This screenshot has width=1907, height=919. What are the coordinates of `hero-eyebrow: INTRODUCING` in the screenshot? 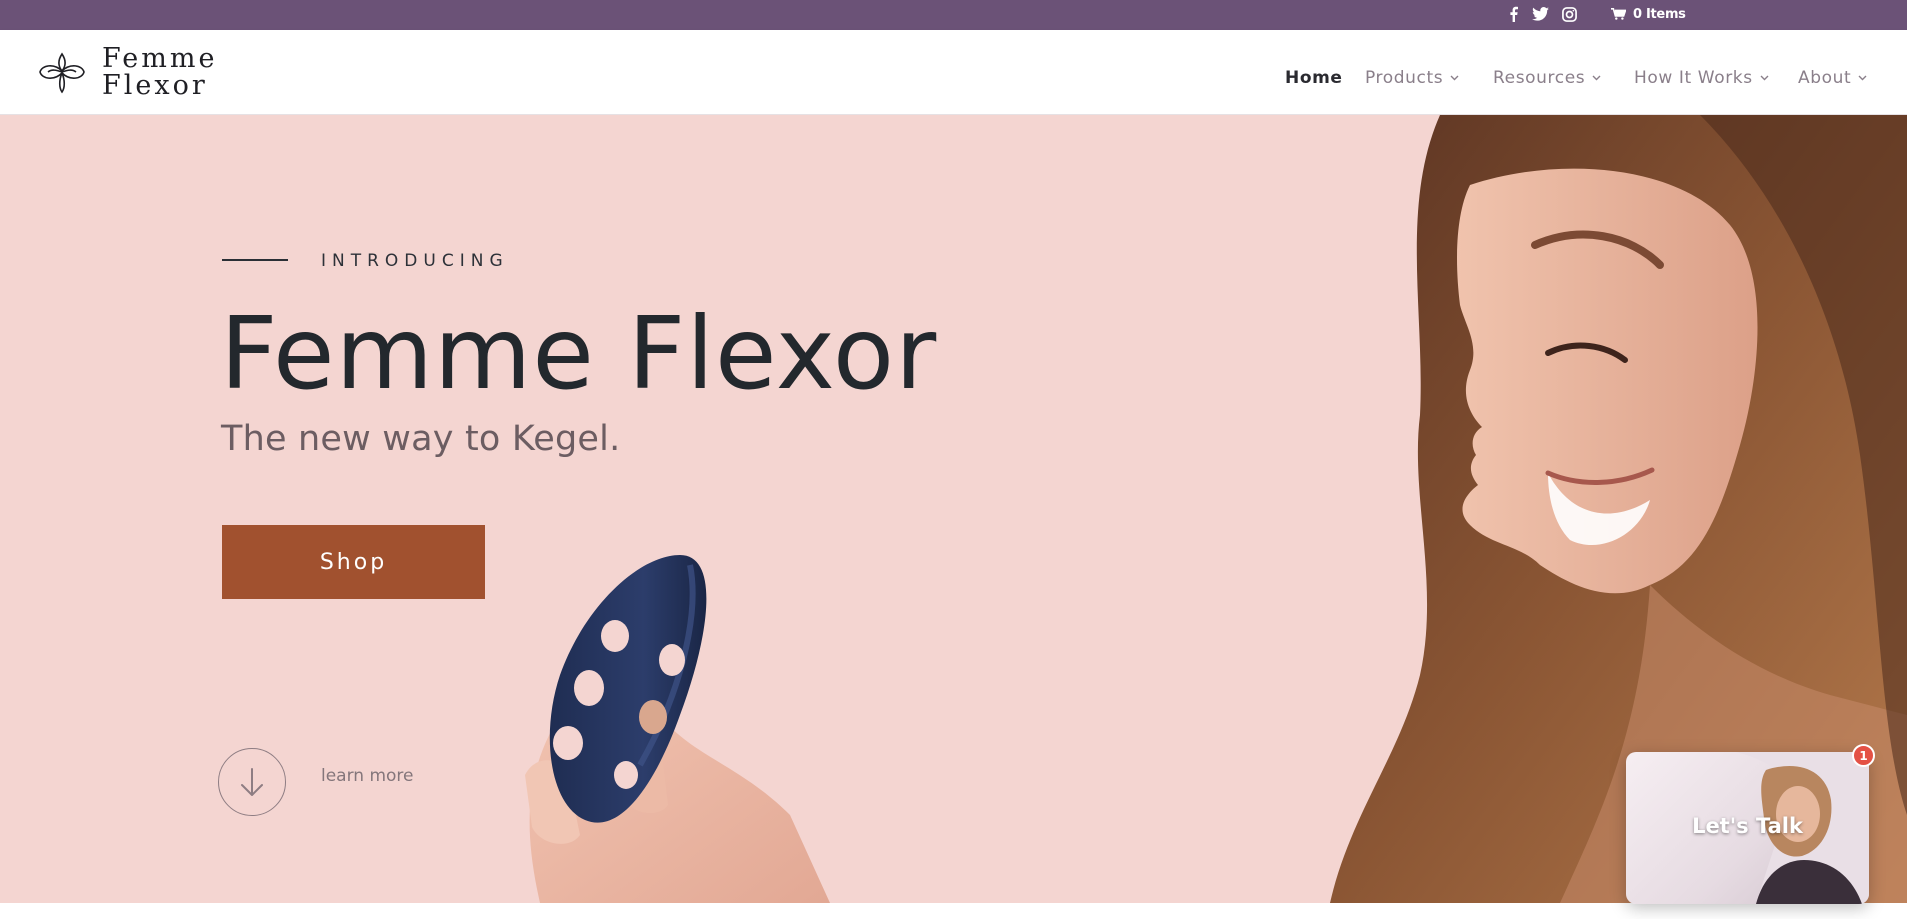 It's located at (415, 261).